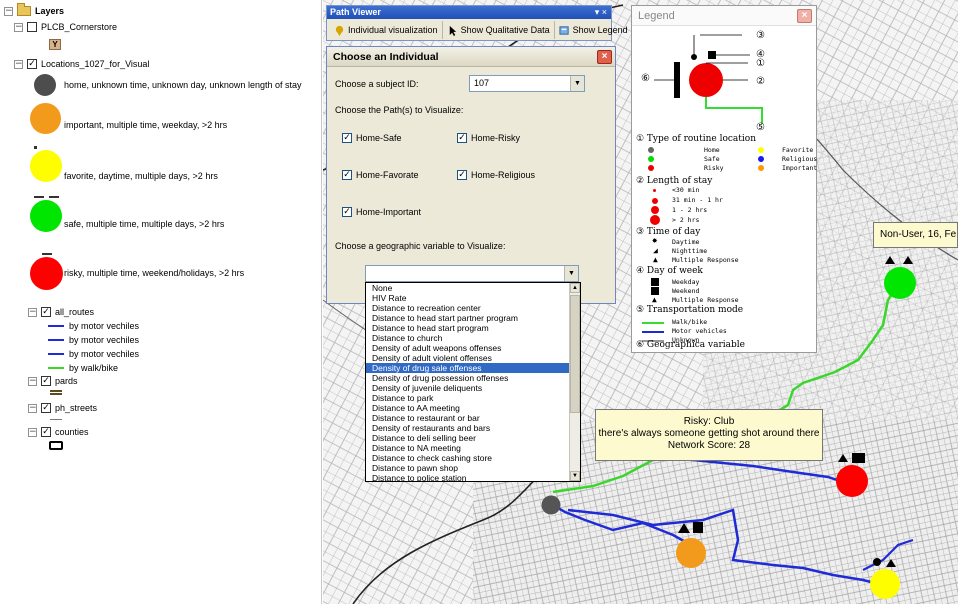  I want to click on home-important-checkbox: ✓ Home-Important, so click(381, 212).